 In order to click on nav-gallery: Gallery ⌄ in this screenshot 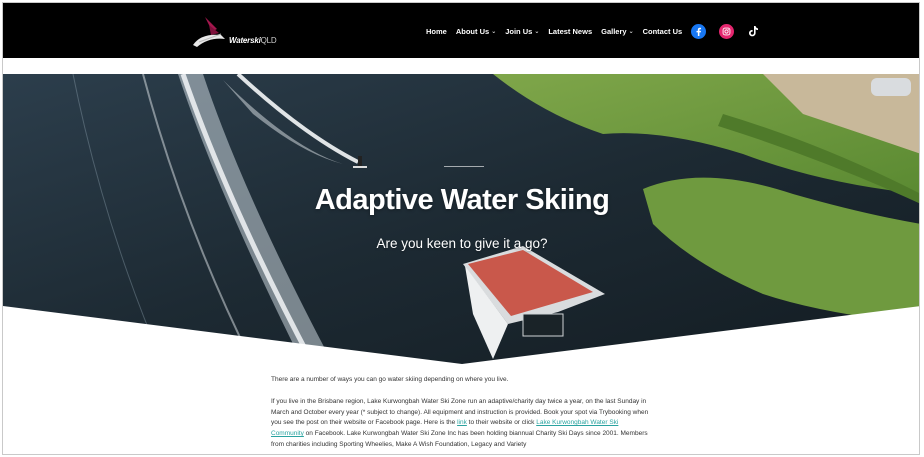, I will do `click(617, 31)`.